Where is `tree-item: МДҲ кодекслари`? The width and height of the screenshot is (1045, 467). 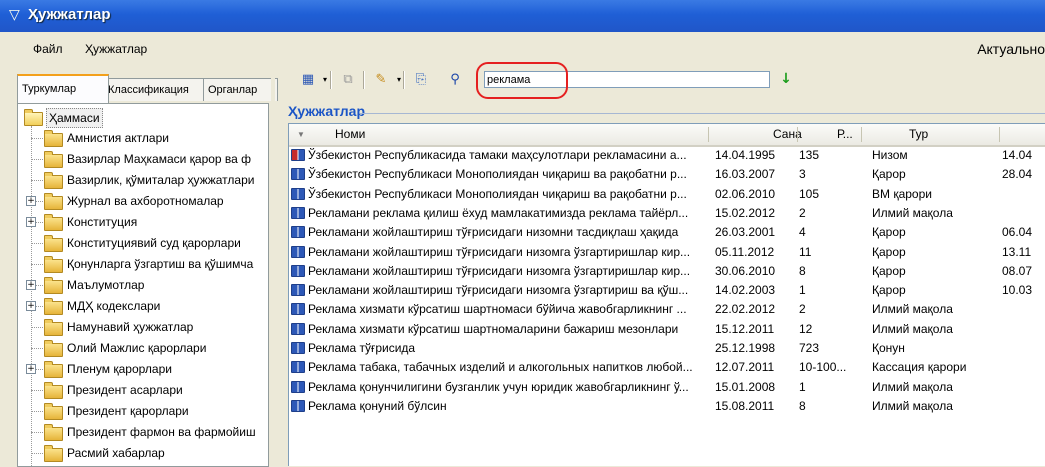 tree-item: МДҲ кодекслари is located at coordinates (113, 306).